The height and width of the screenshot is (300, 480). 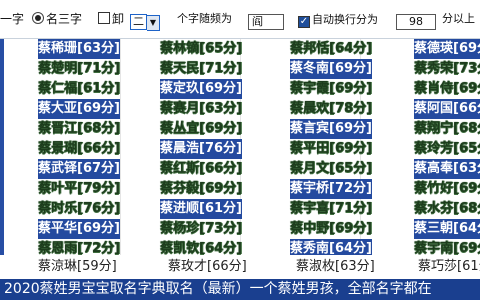 I want to click on name-entry: 蔡宇桥[72分], so click(x=331, y=189).